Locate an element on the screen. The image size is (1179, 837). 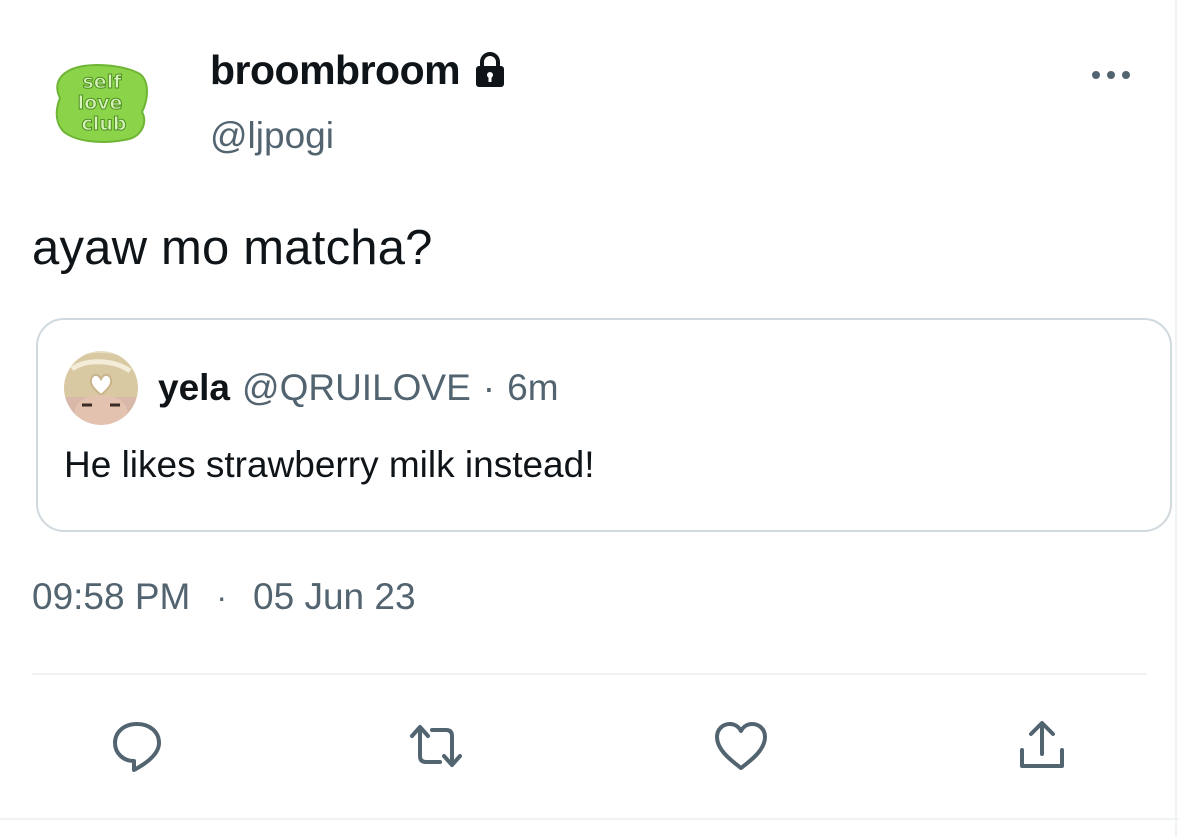
quoted-author-name: yela is located at coordinates (194, 388).